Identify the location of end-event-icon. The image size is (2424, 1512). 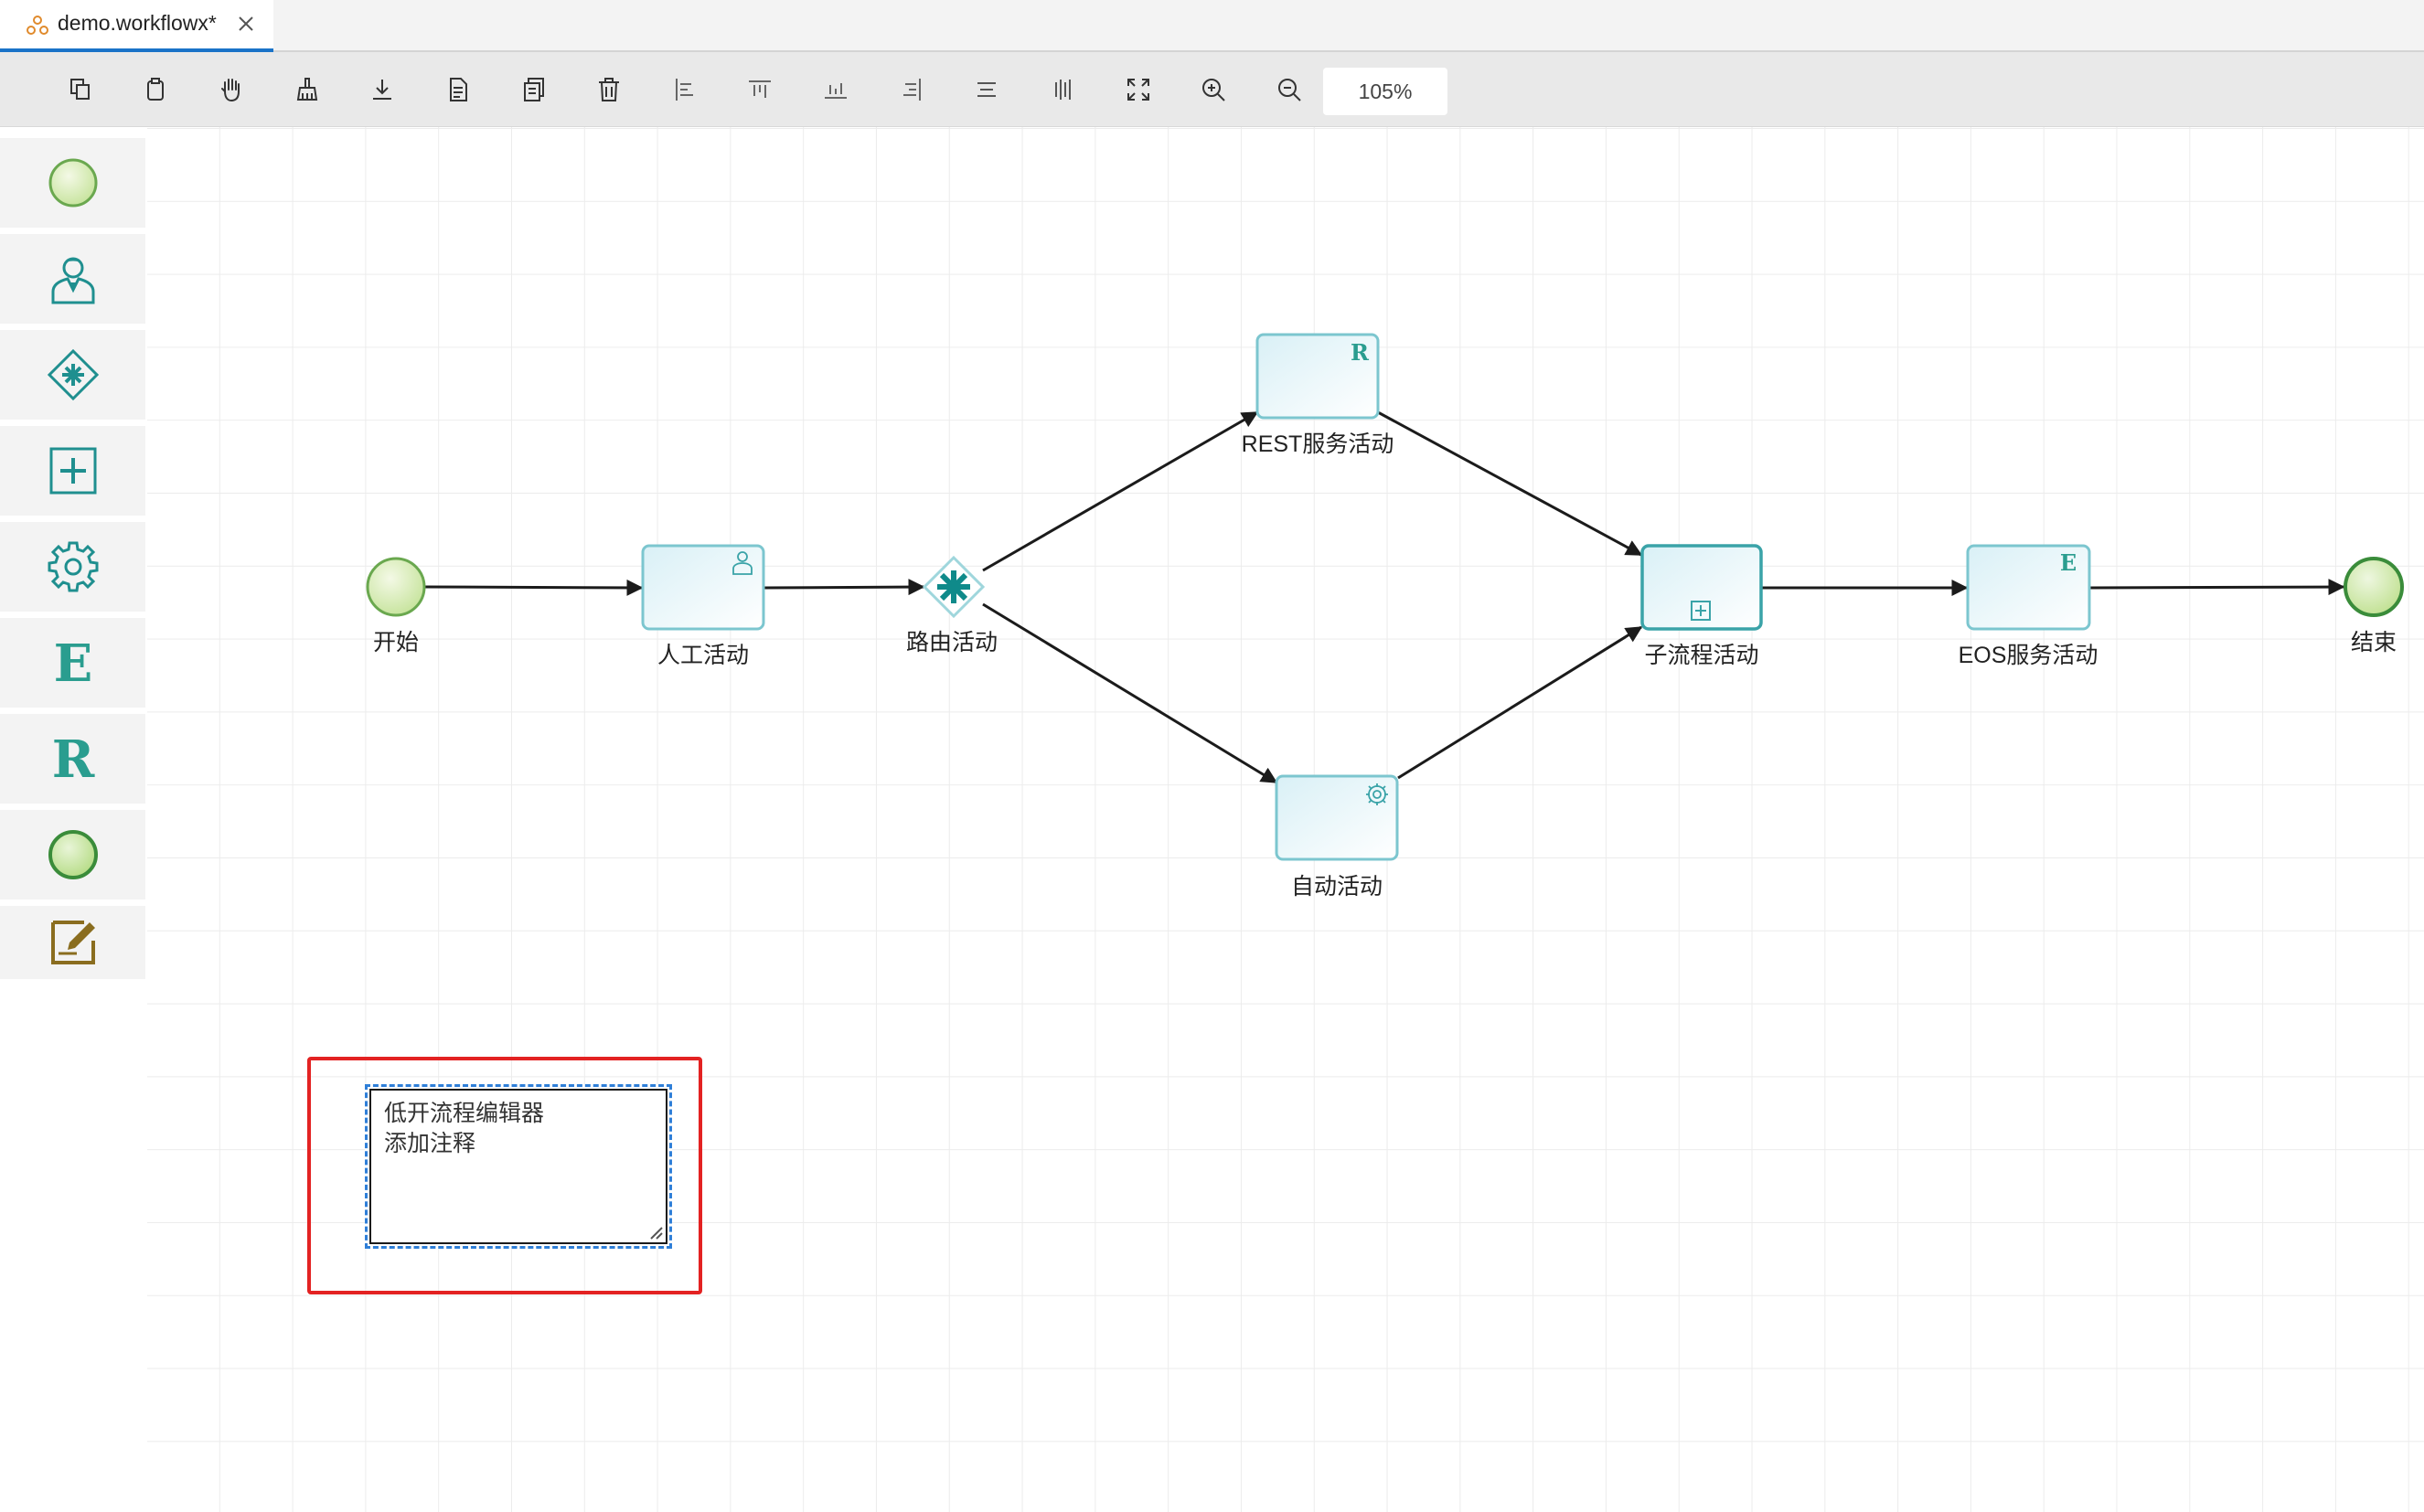
(2374, 587).